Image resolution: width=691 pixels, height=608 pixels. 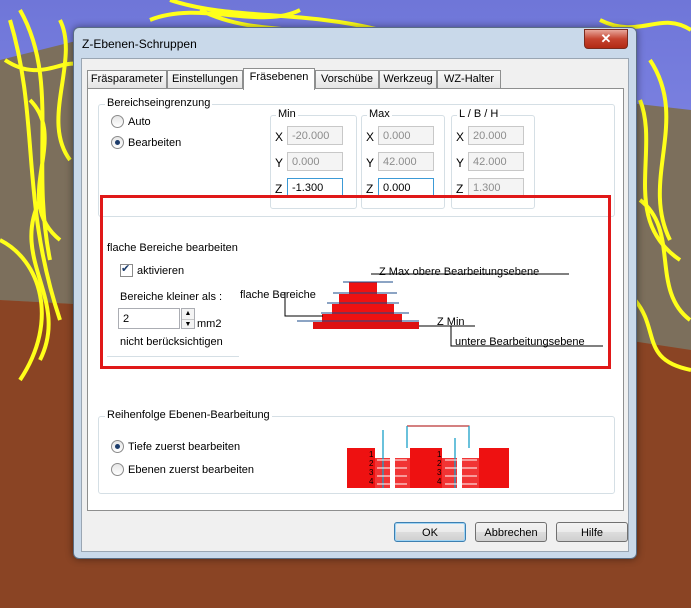 I want to click on untere-label: untere Bearbeitungsebene, so click(x=520, y=342).